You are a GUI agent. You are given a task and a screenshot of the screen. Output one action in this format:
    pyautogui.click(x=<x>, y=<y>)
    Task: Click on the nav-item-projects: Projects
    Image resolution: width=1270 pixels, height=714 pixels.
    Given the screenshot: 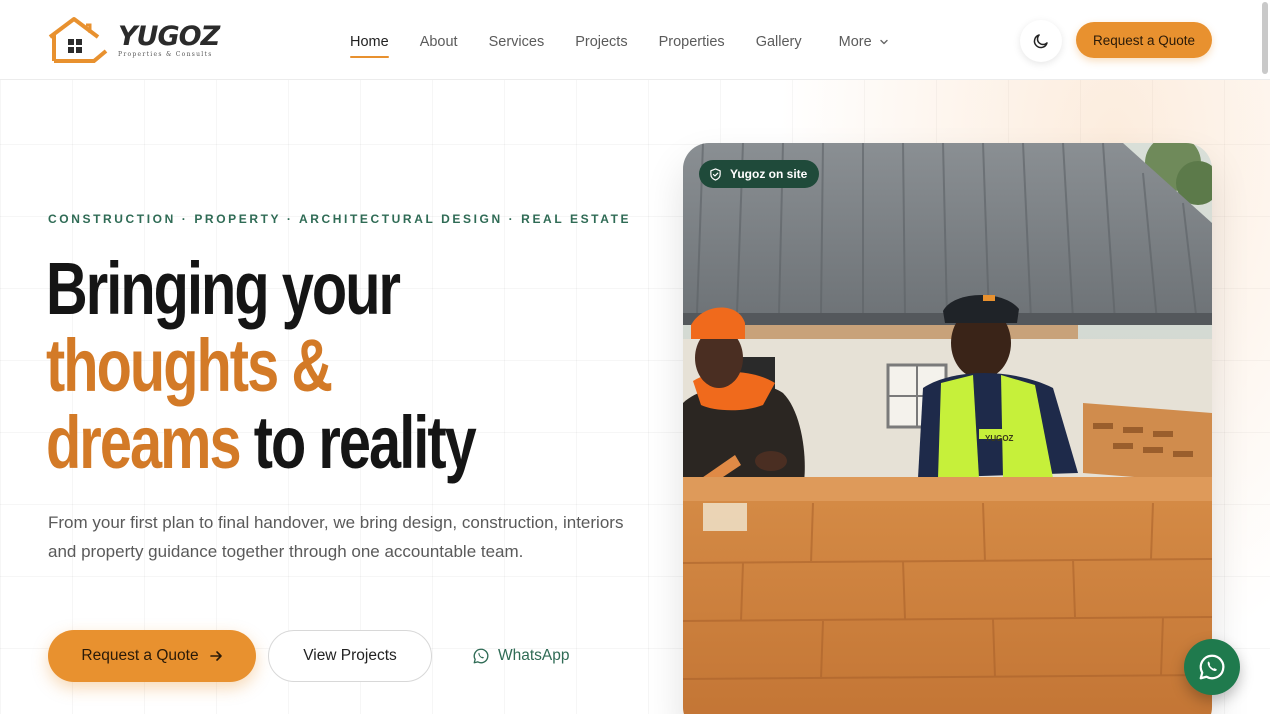 What is the action you would take?
    pyautogui.click(x=601, y=42)
    